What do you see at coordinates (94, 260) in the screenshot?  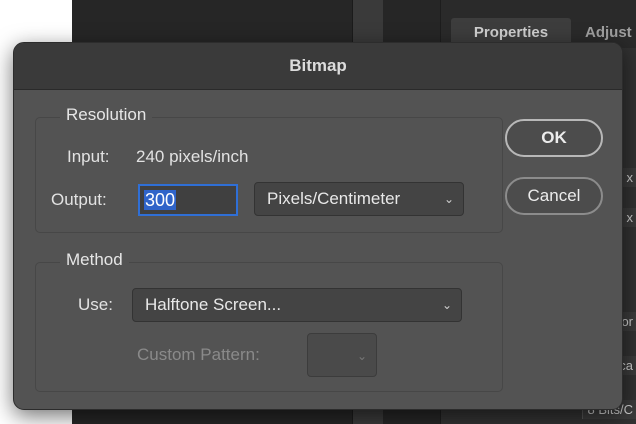 I see `method-group-title: Method` at bounding box center [94, 260].